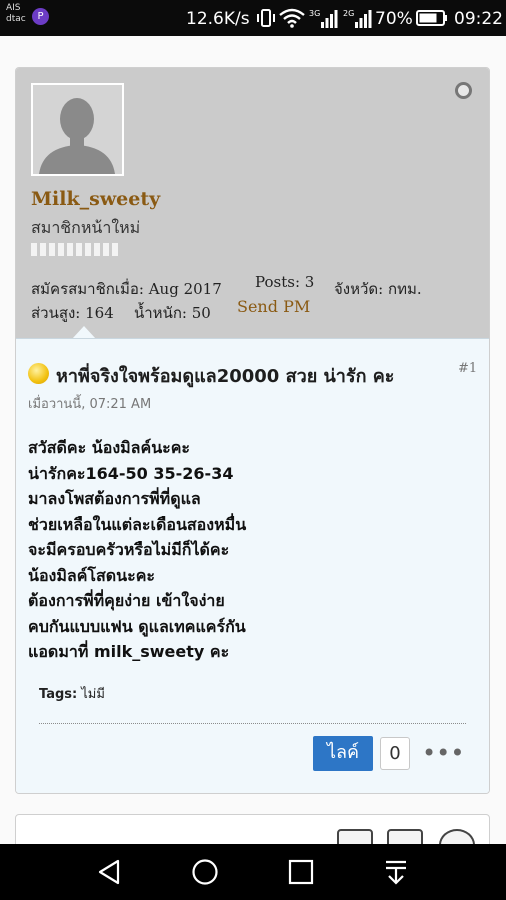 This screenshot has height=900, width=506. What do you see at coordinates (252, 723) in the screenshot?
I see `divider` at bounding box center [252, 723].